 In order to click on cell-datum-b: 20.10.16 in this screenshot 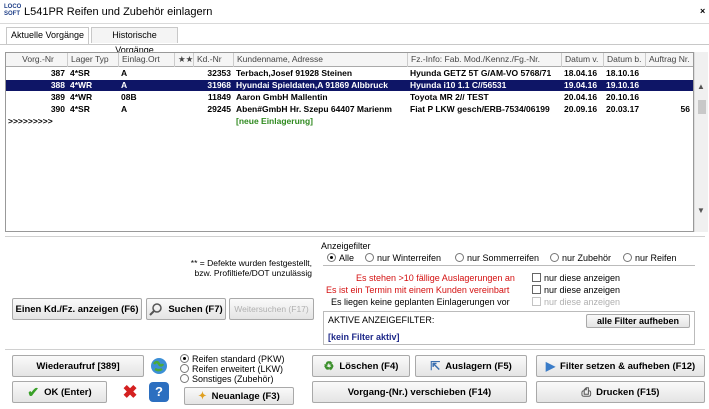, I will do `click(623, 97)`.